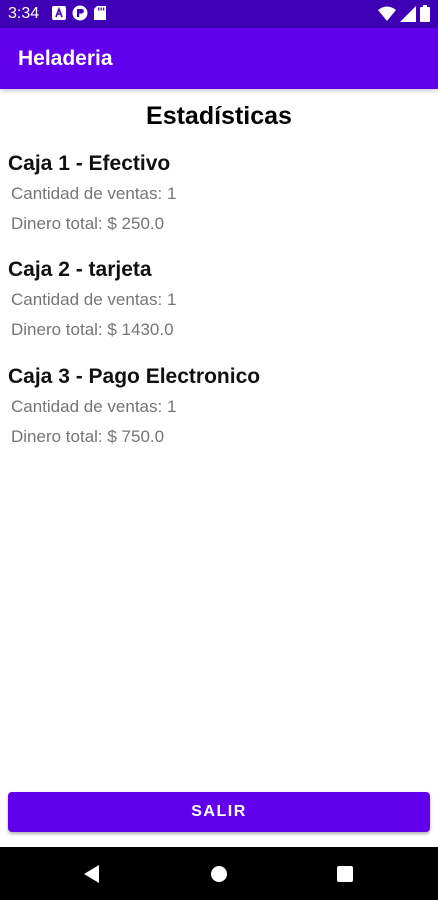 This screenshot has height=900, width=438. I want to click on dinero-total: Dinero total: $ 250.0, so click(88, 223).